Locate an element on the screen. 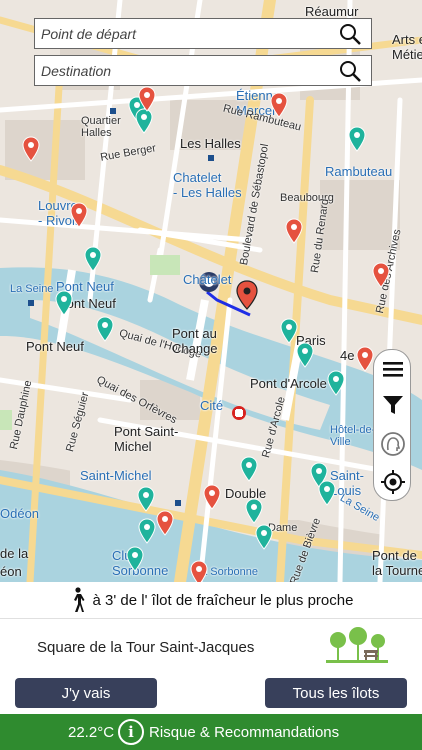  map-label-quartier-halles: Quartier Halles is located at coordinates (101, 127).